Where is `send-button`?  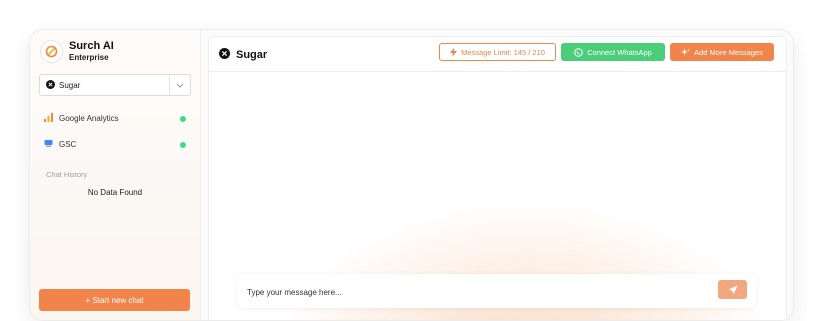
send-button is located at coordinates (732, 289).